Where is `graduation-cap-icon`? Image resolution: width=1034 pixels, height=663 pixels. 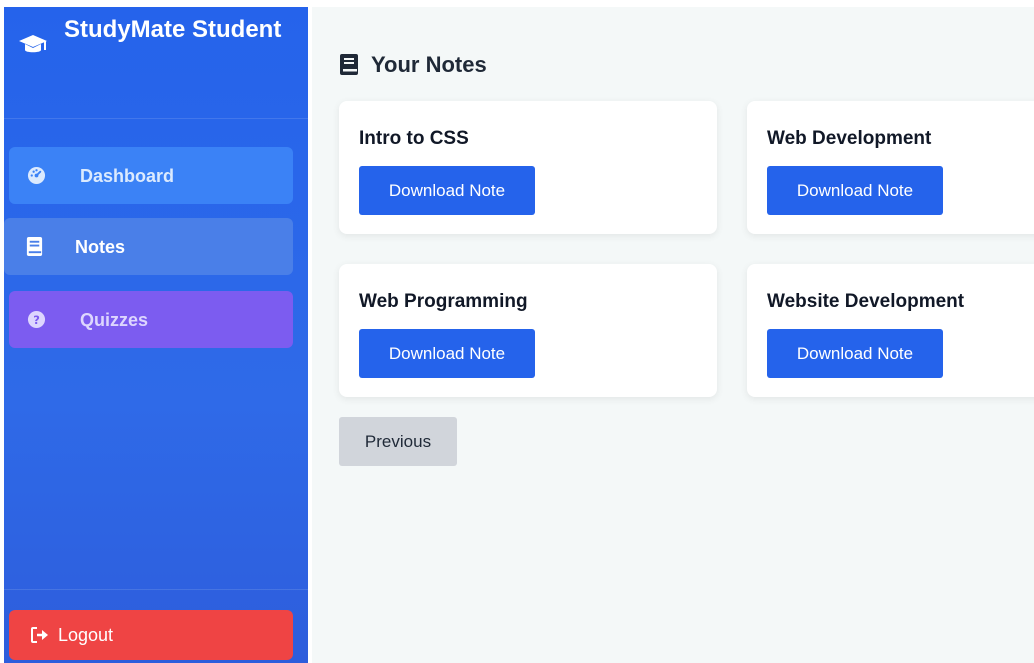 graduation-cap-icon is located at coordinates (33, 44).